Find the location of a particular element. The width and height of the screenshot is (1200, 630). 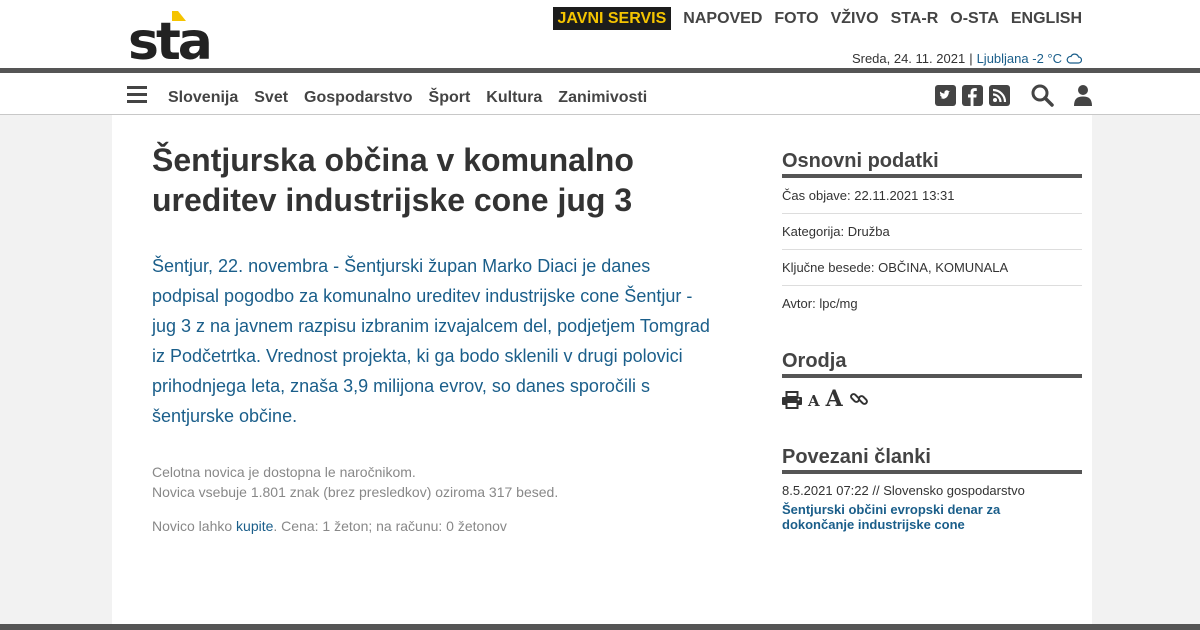

related-item-meta: 8.5.2021 07:22 // Slovensko gospodarstvo is located at coordinates (903, 490).